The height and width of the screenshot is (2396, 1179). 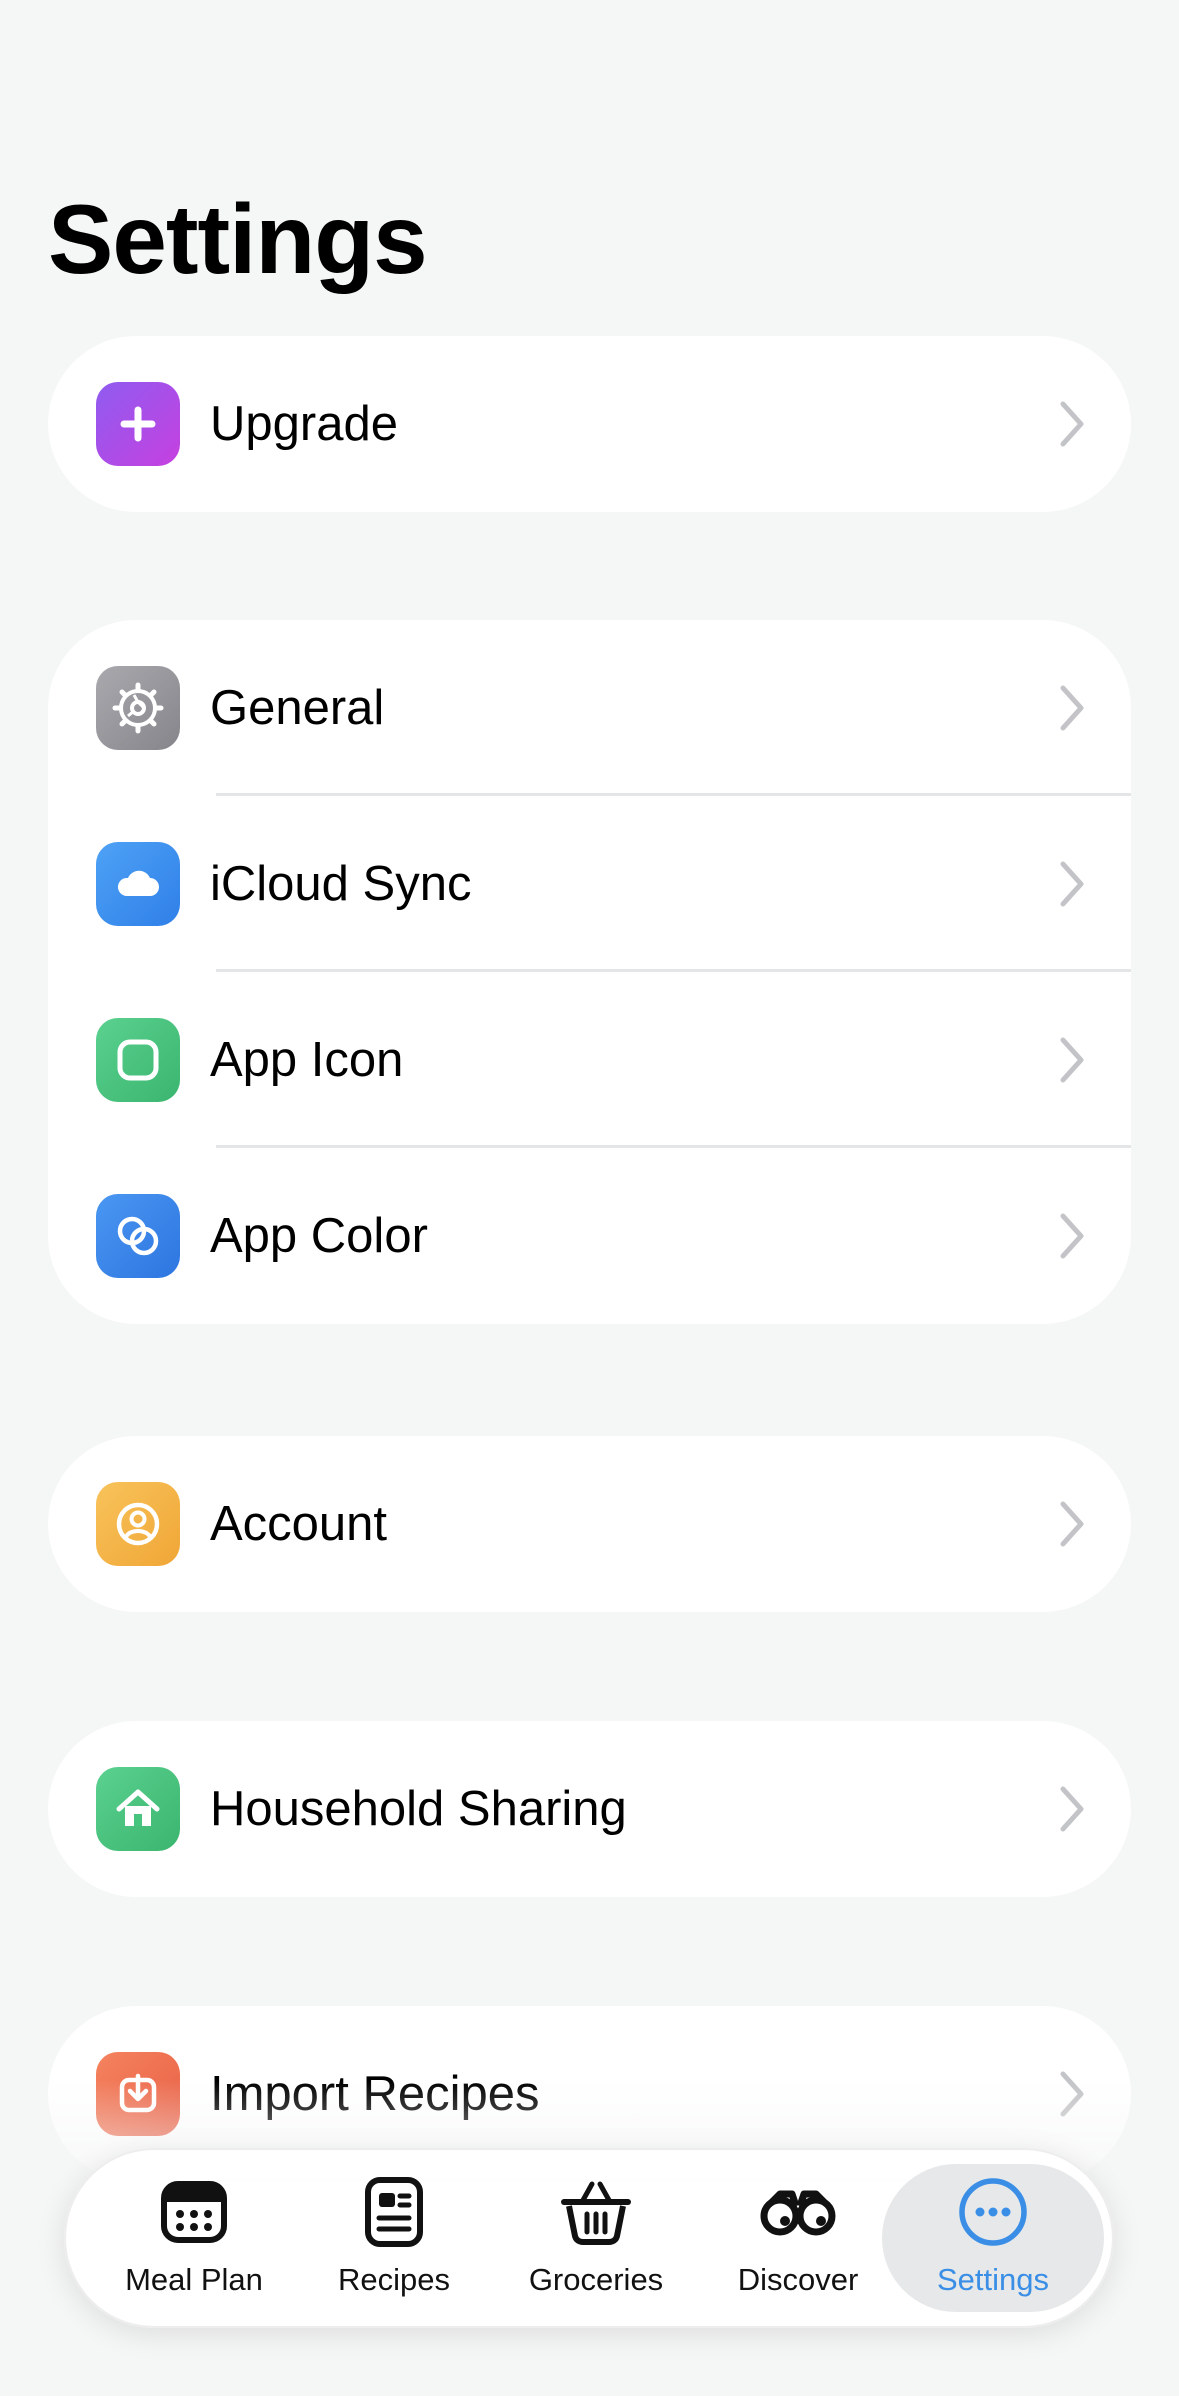 I want to click on settings-row-label: Account, so click(x=299, y=1524).